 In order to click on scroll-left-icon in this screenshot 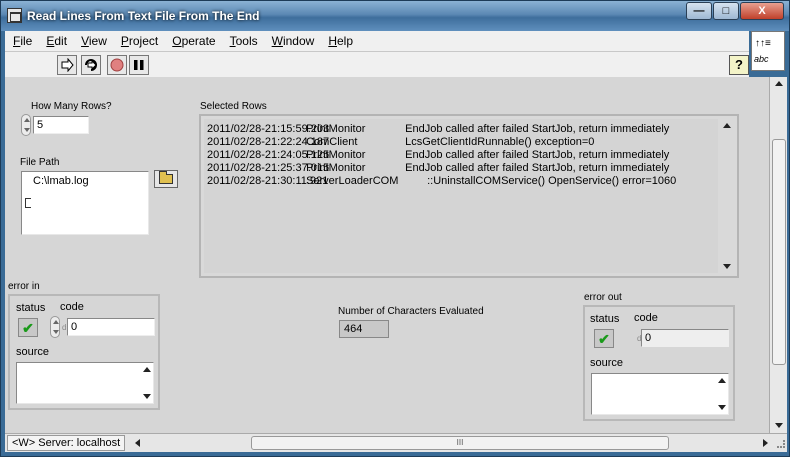, I will do `click(137, 443)`.